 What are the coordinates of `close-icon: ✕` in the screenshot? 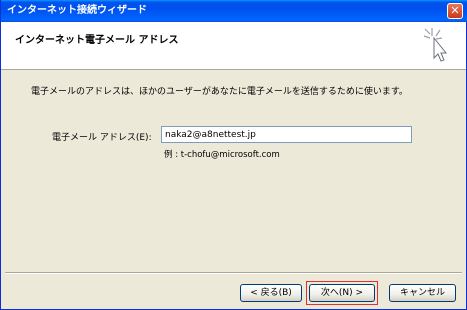 It's located at (455, 10).